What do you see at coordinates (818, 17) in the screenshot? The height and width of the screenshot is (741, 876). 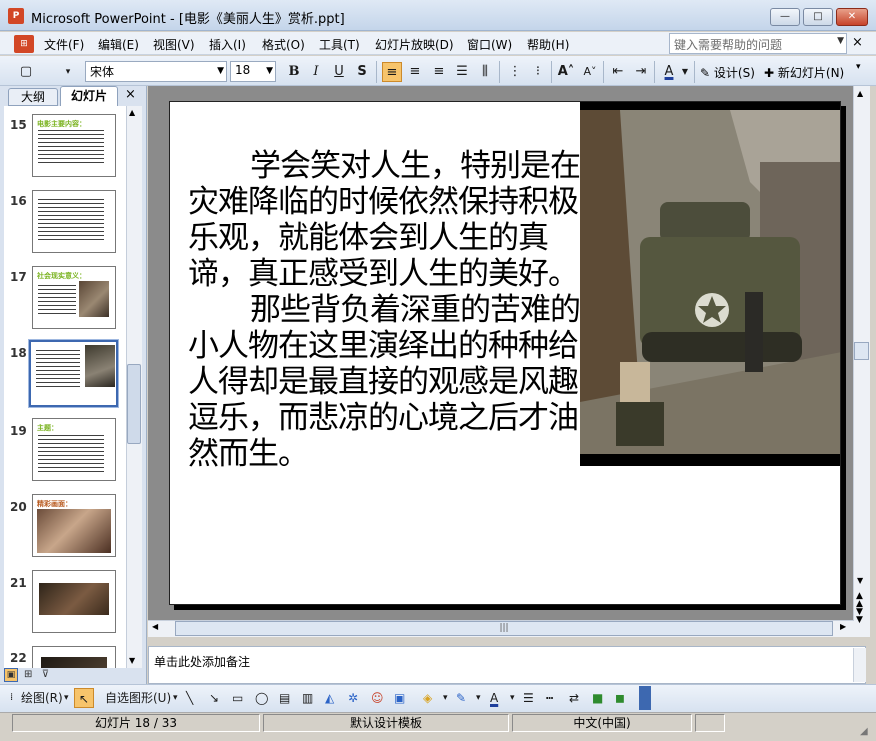 I see `maximize-button: □` at bounding box center [818, 17].